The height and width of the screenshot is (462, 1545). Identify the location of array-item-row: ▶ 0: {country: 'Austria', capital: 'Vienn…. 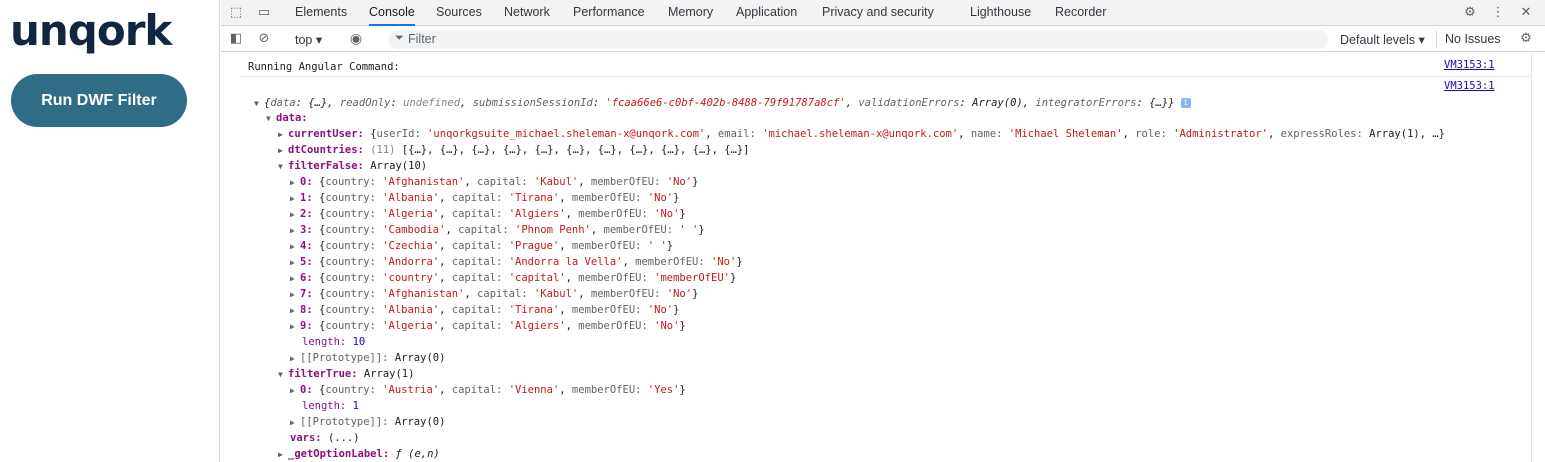
(488, 390).